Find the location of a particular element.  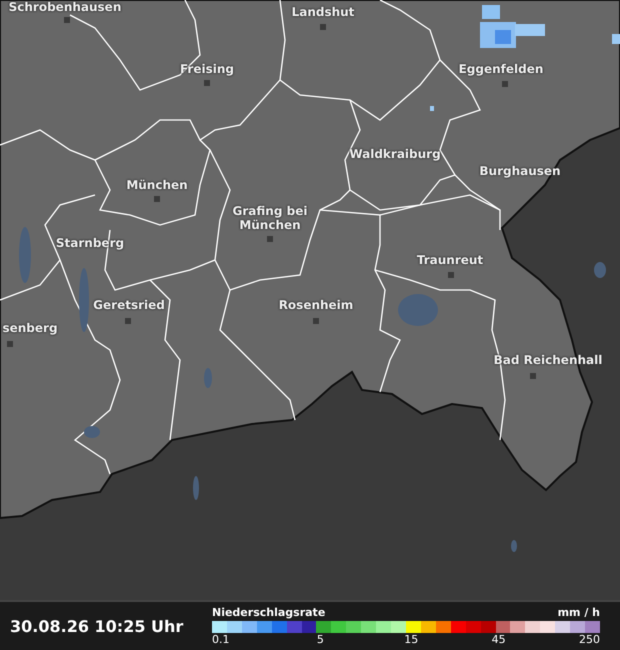

scale-tick-label: 5 is located at coordinates (320, 639).